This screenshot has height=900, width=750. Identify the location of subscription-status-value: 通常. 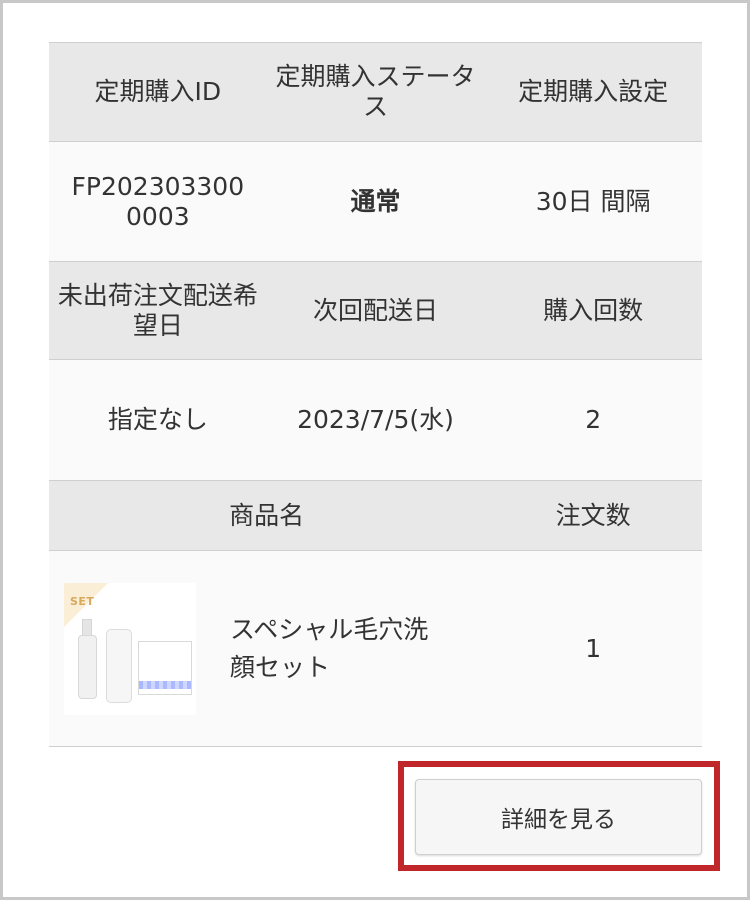
(375, 201).